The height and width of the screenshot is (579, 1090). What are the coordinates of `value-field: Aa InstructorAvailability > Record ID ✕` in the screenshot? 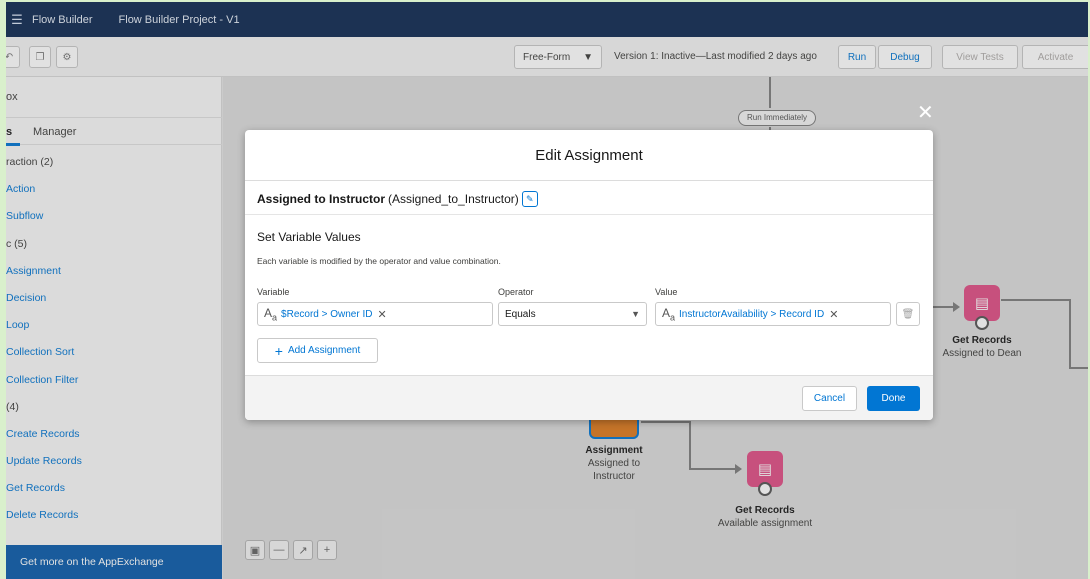 It's located at (773, 314).